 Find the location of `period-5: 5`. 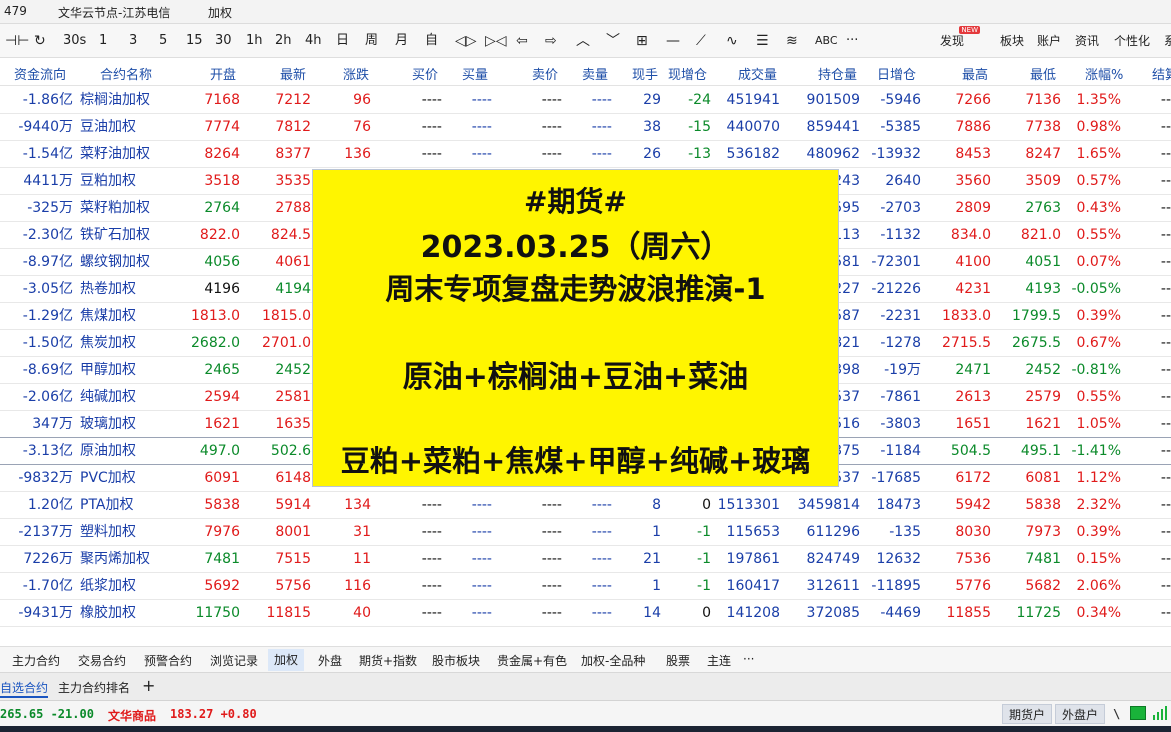

period-5: 5 is located at coordinates (163, 41).